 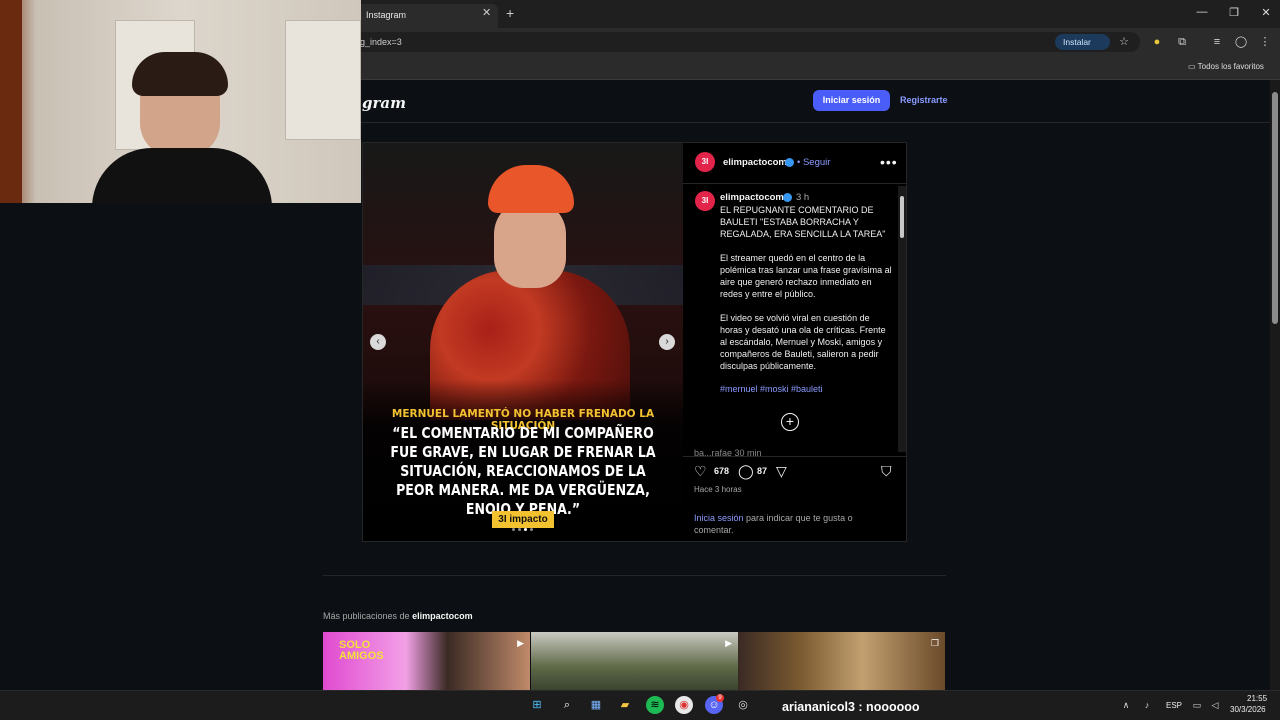 I want to click on windows-start-icon: ⊞, so click(x=537, y=705).